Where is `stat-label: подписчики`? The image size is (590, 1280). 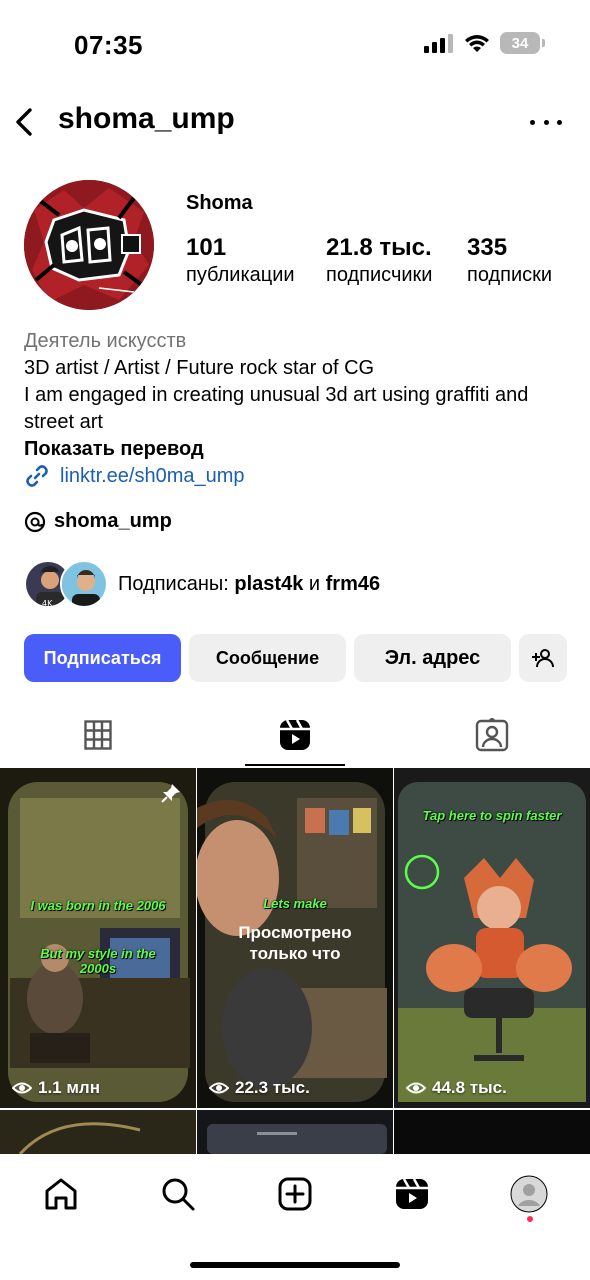 stat-label: подписчики is located at coordinates (379, 275).